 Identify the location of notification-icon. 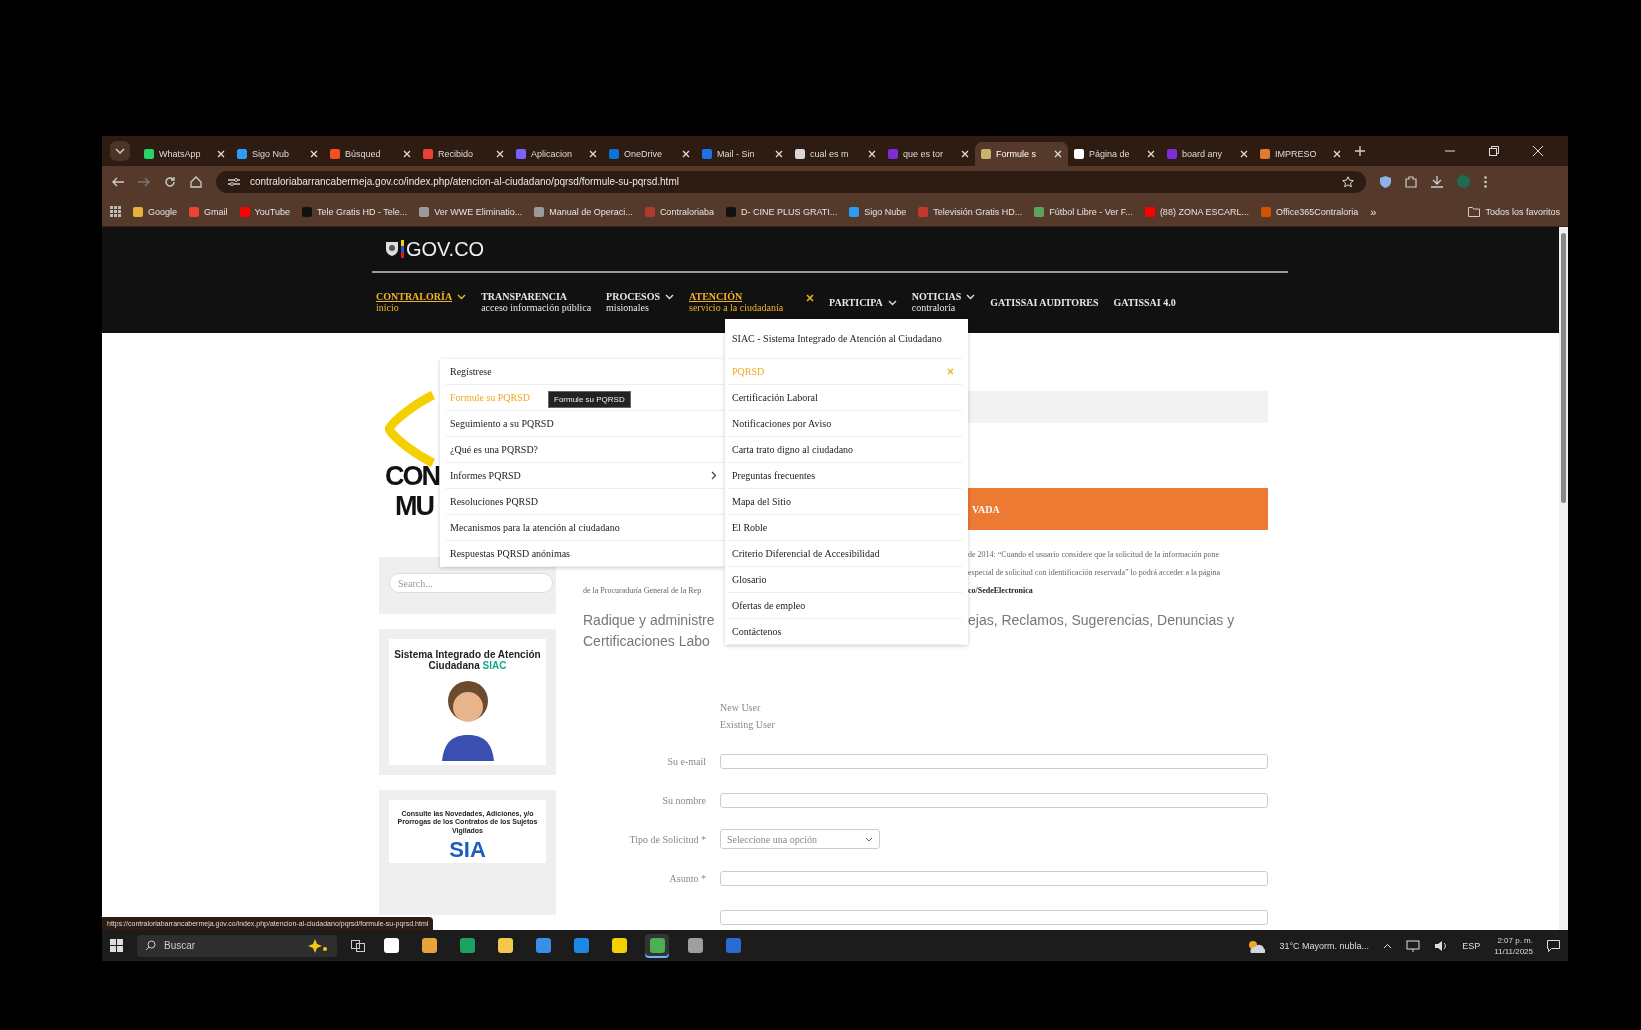
(1553, 945).